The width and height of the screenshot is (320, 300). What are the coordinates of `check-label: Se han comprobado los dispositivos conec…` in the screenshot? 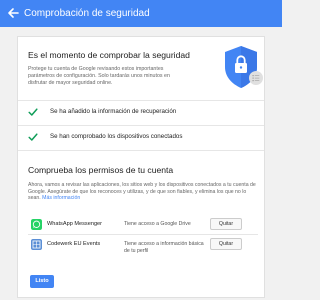 It's located at (116, 136).